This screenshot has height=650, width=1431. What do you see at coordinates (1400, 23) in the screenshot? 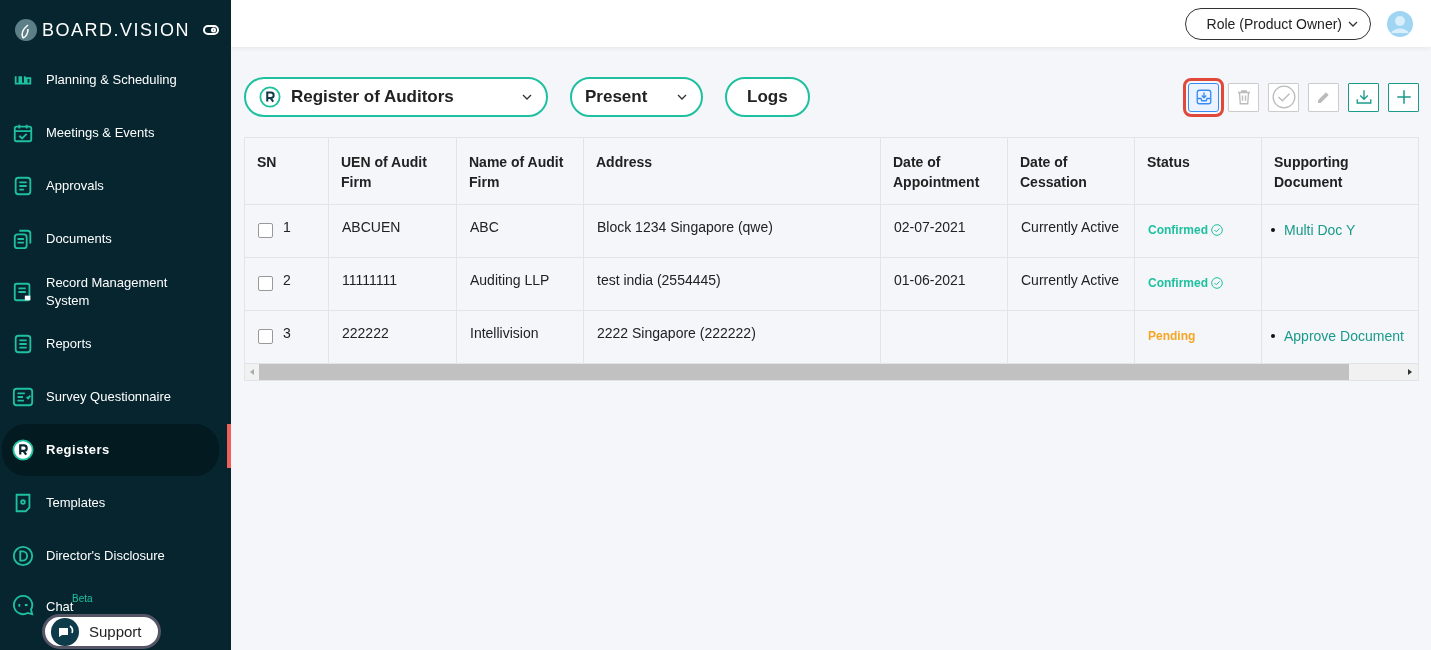
I see `avatar-icon` at bounding box center [1400, 23].